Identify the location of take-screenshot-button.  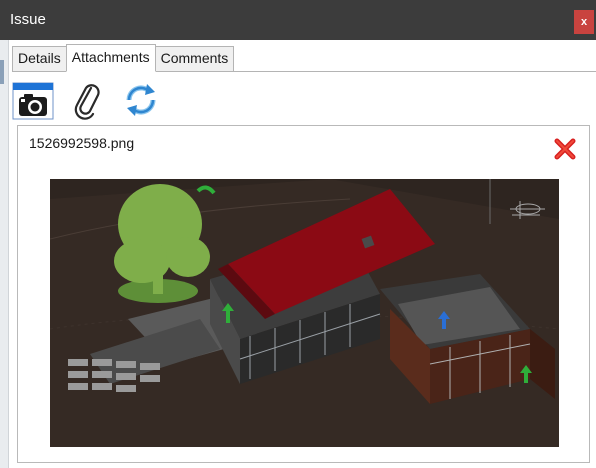
(33, 100).